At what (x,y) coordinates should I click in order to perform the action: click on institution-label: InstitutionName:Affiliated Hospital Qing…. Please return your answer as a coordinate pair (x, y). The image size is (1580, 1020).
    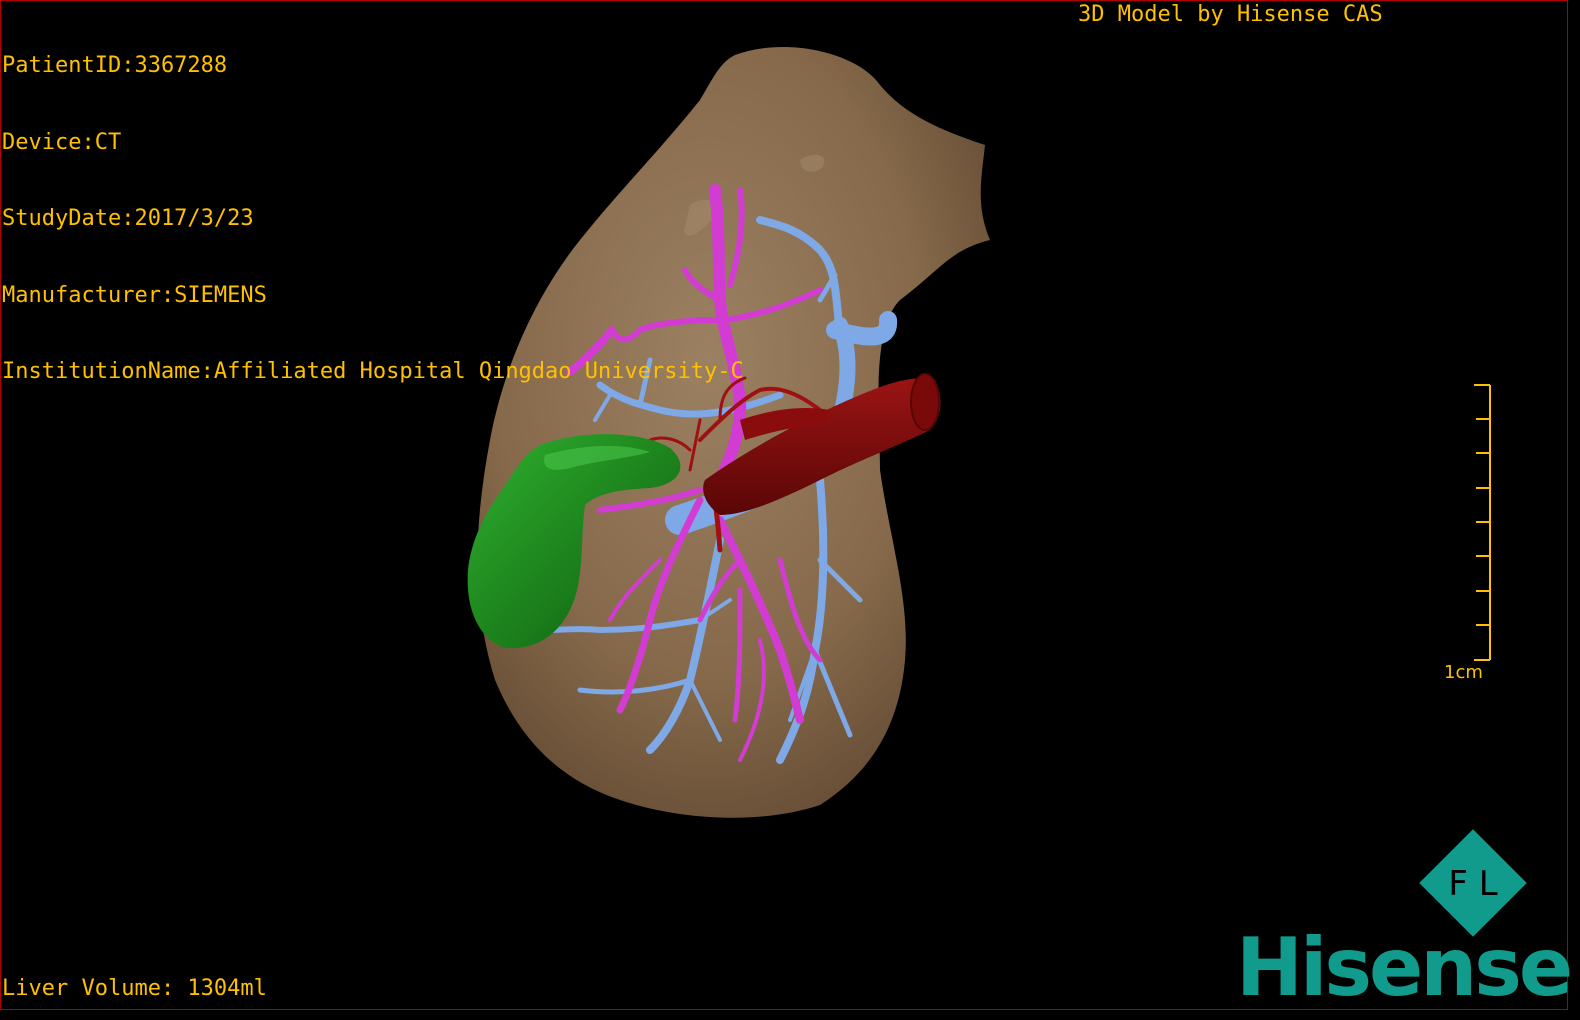
    Looking at the image, I should click on (373, 371).